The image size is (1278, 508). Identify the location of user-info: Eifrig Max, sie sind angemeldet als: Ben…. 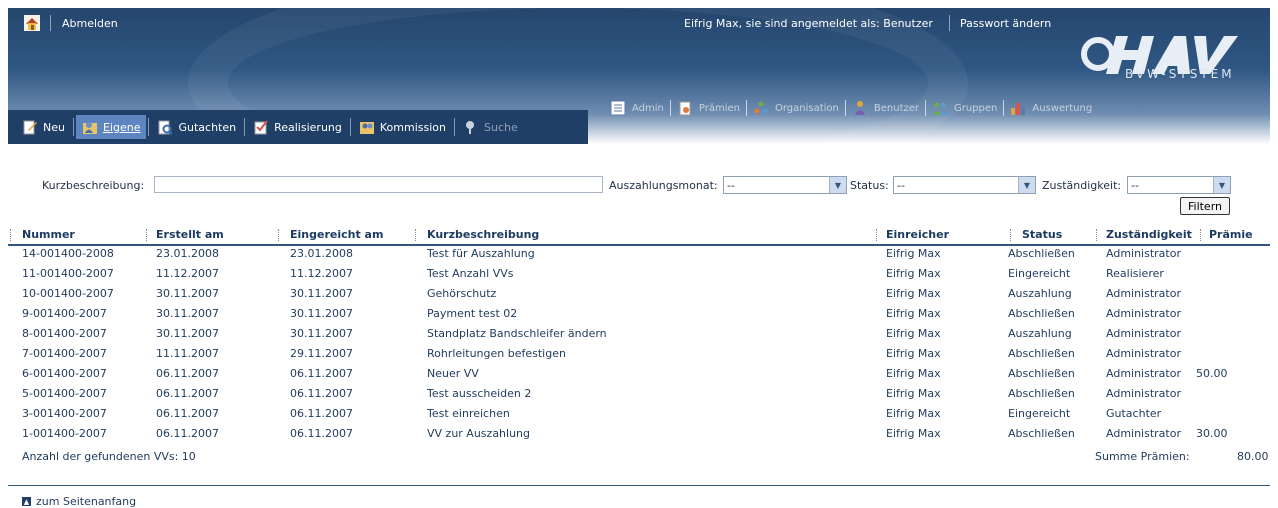
(808, 23).